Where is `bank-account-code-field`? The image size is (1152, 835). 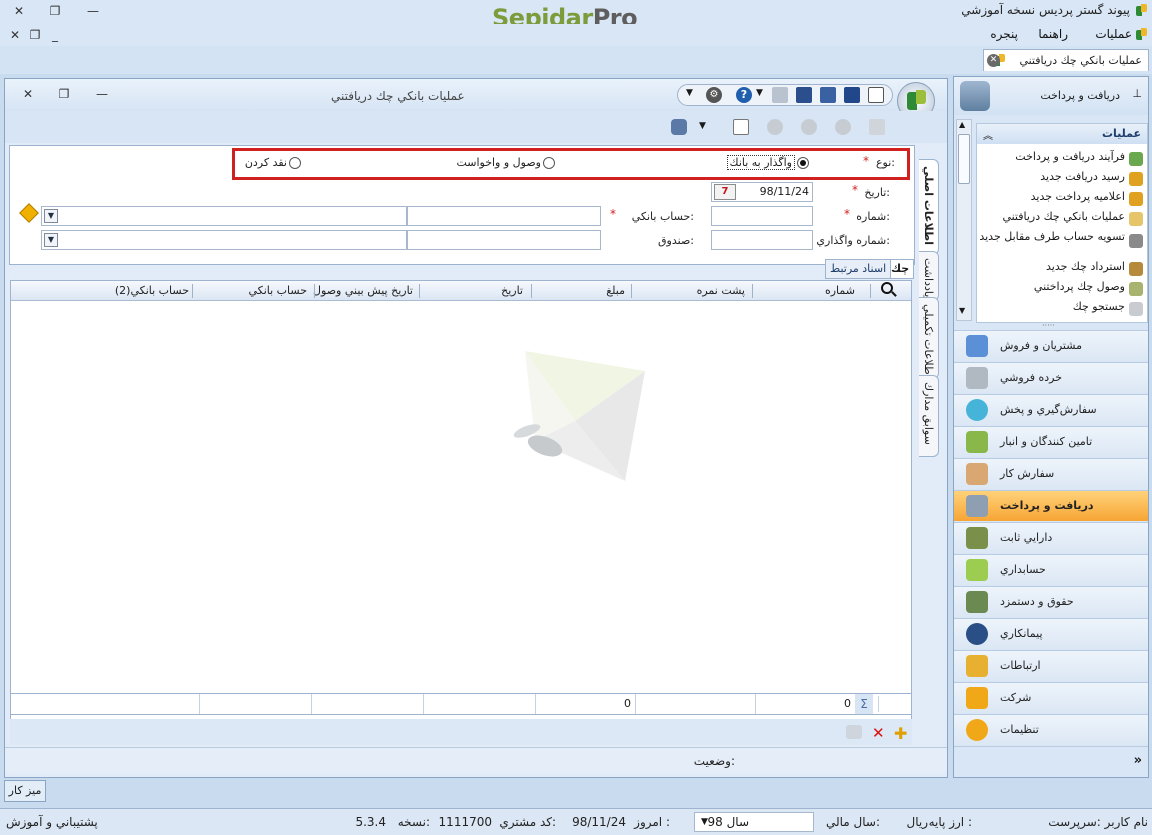 bank-account-code-field is located at coordinates (504, 216).